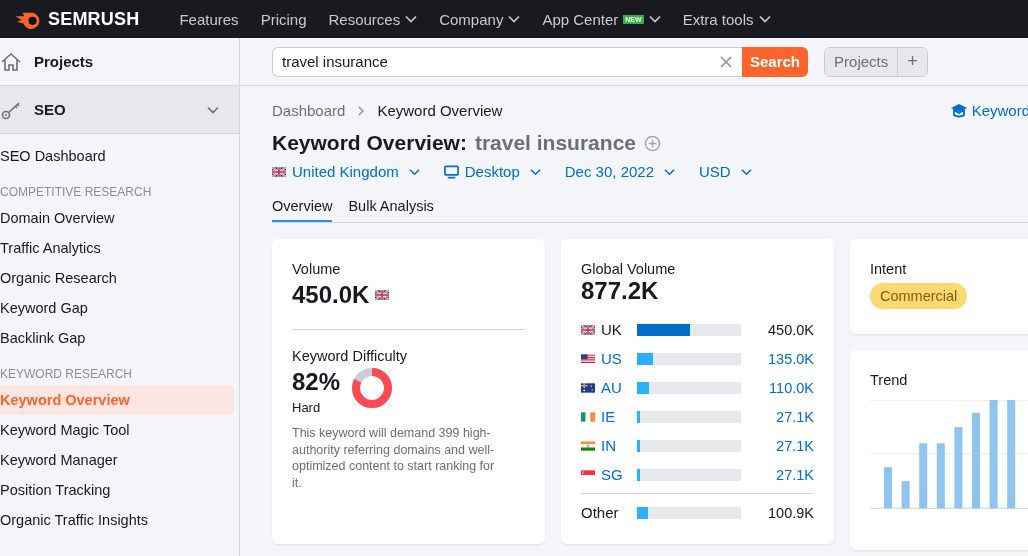 The height and width of the screenshot is (556, 1028). Describe the element at coordinates (67, 374) in the screenshot. I see `sidebar-section-heading: KEYWORD RESEARCH` at that location.